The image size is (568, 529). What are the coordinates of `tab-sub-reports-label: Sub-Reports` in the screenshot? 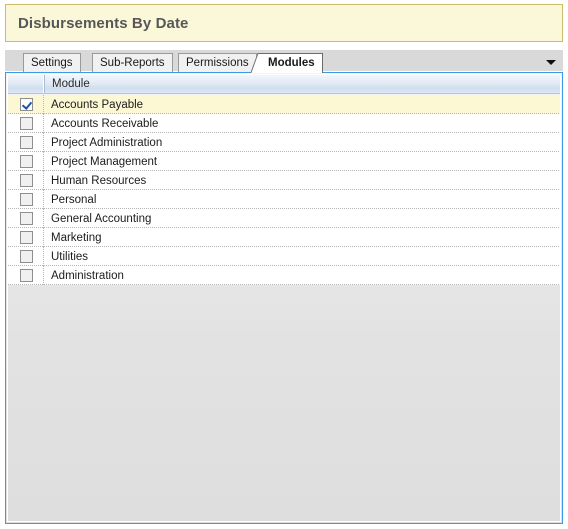 It's located at (132, 63).